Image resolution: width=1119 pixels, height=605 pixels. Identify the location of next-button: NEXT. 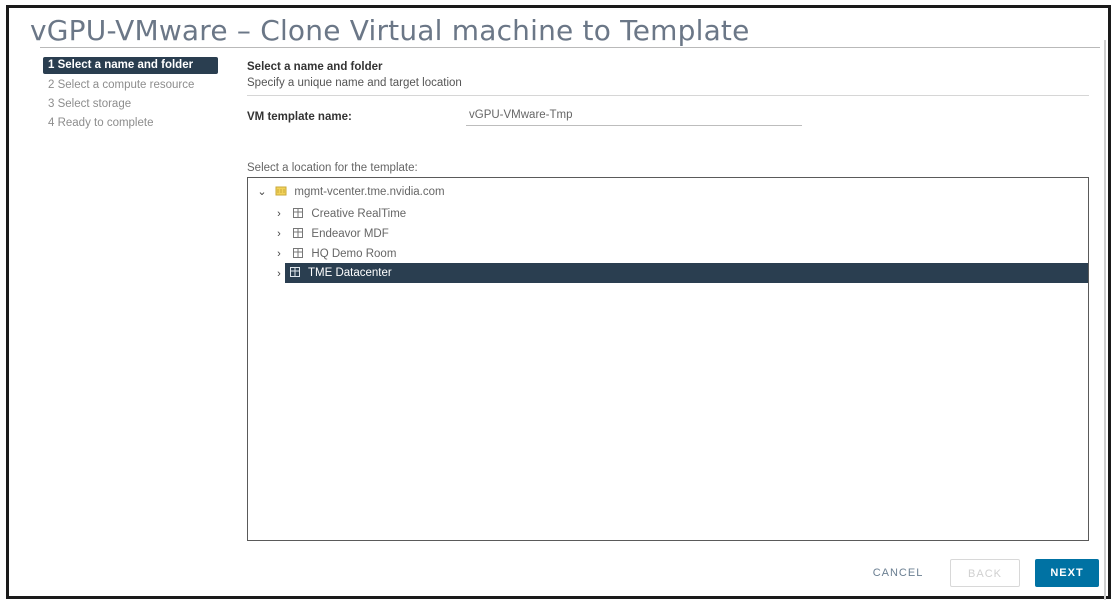
(1067, 573).